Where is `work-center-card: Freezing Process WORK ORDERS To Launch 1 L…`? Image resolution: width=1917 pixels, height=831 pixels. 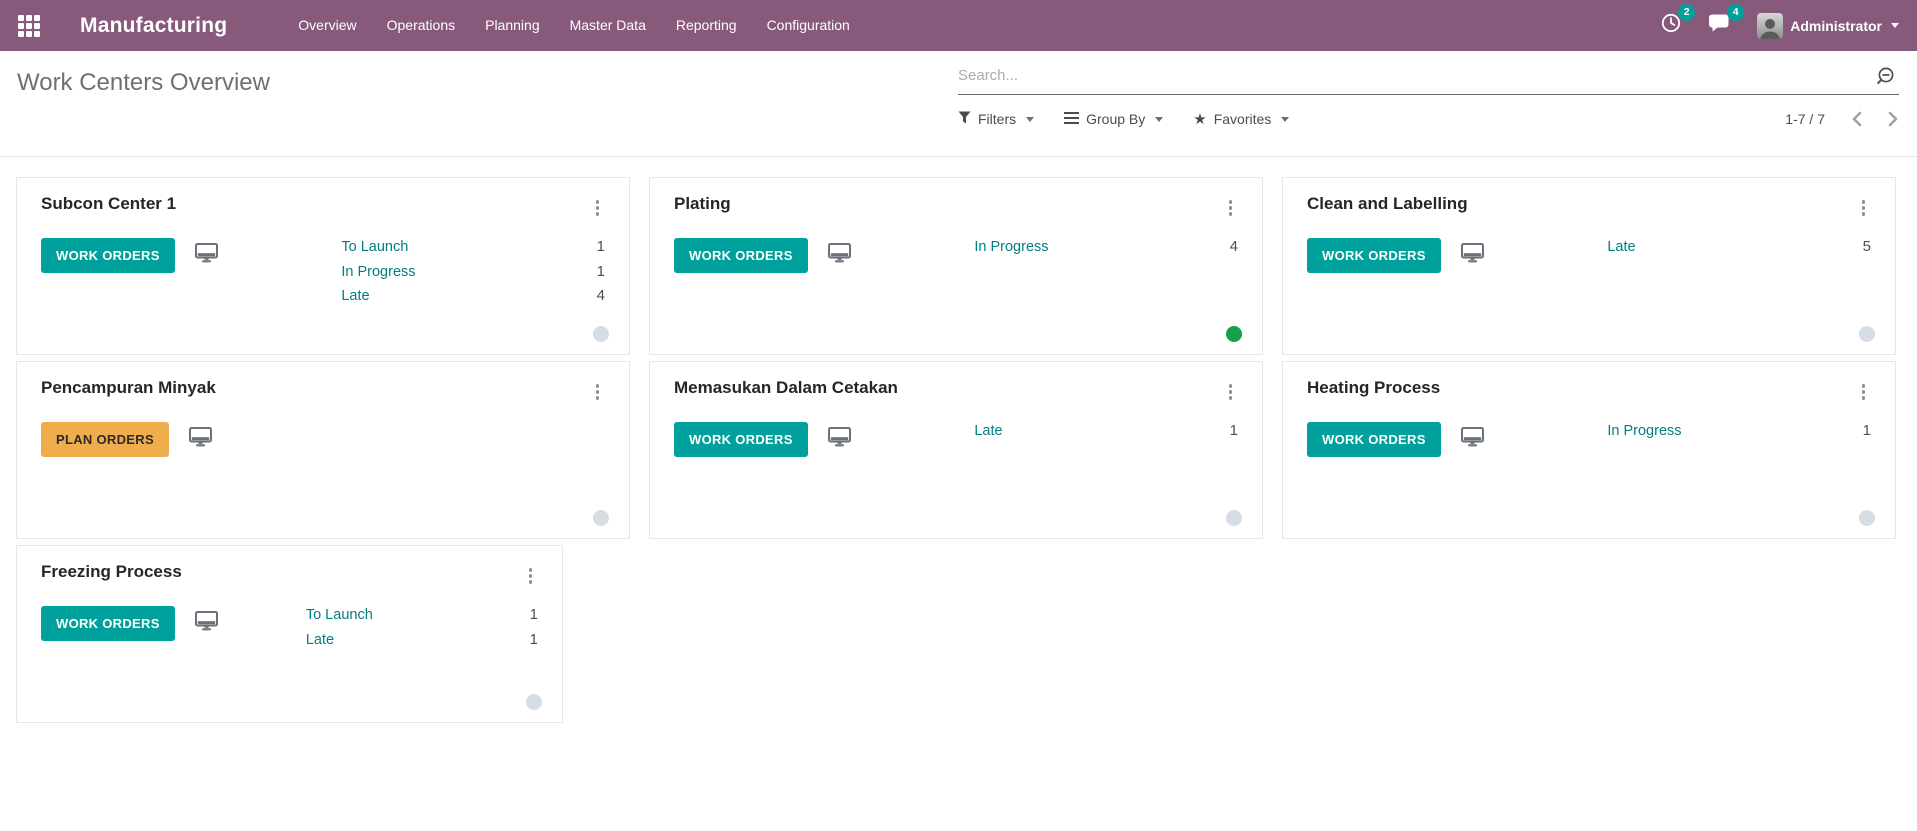
work-center-card: Freezing Process WORK ORDERS To Launch 1 L… is located at coordinates (289, 634).